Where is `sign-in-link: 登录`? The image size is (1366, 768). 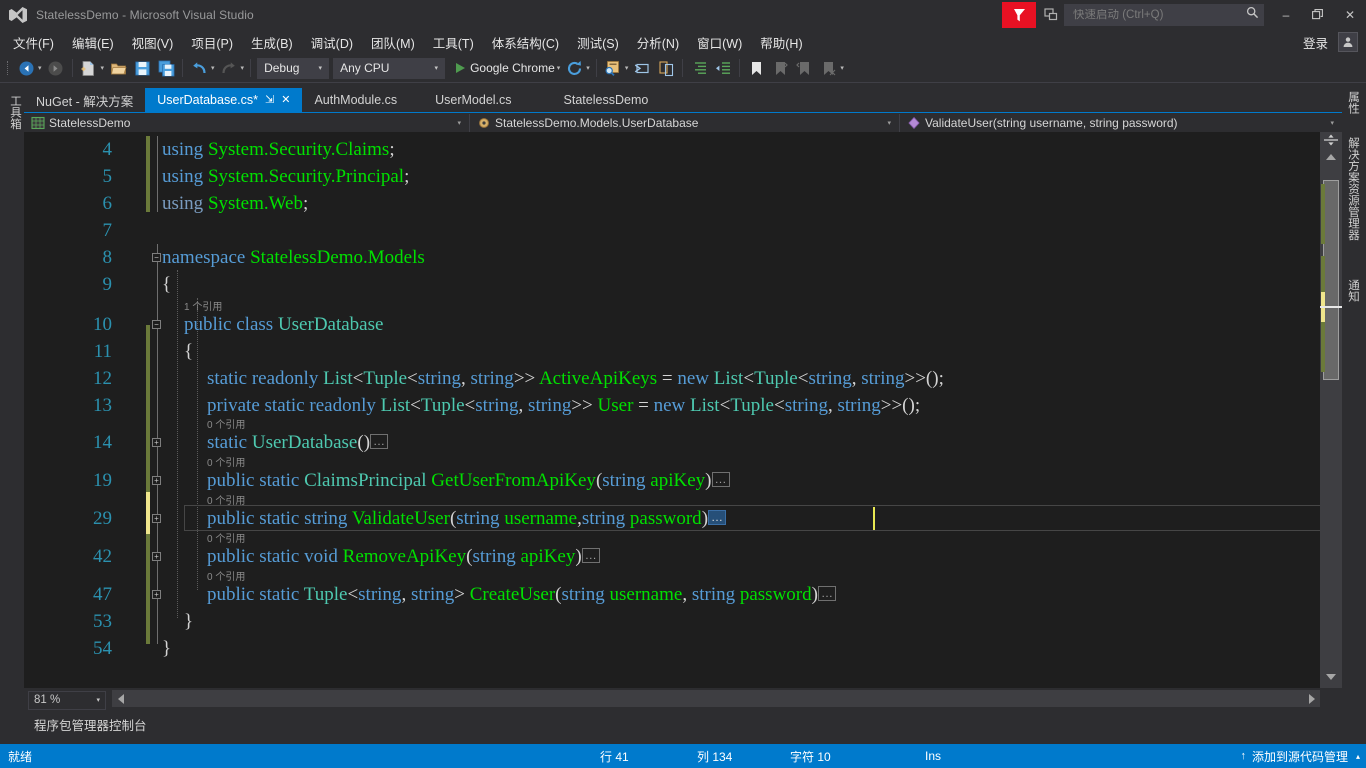
sign-in-link: 登录 is located at coordinates (1315, 42).